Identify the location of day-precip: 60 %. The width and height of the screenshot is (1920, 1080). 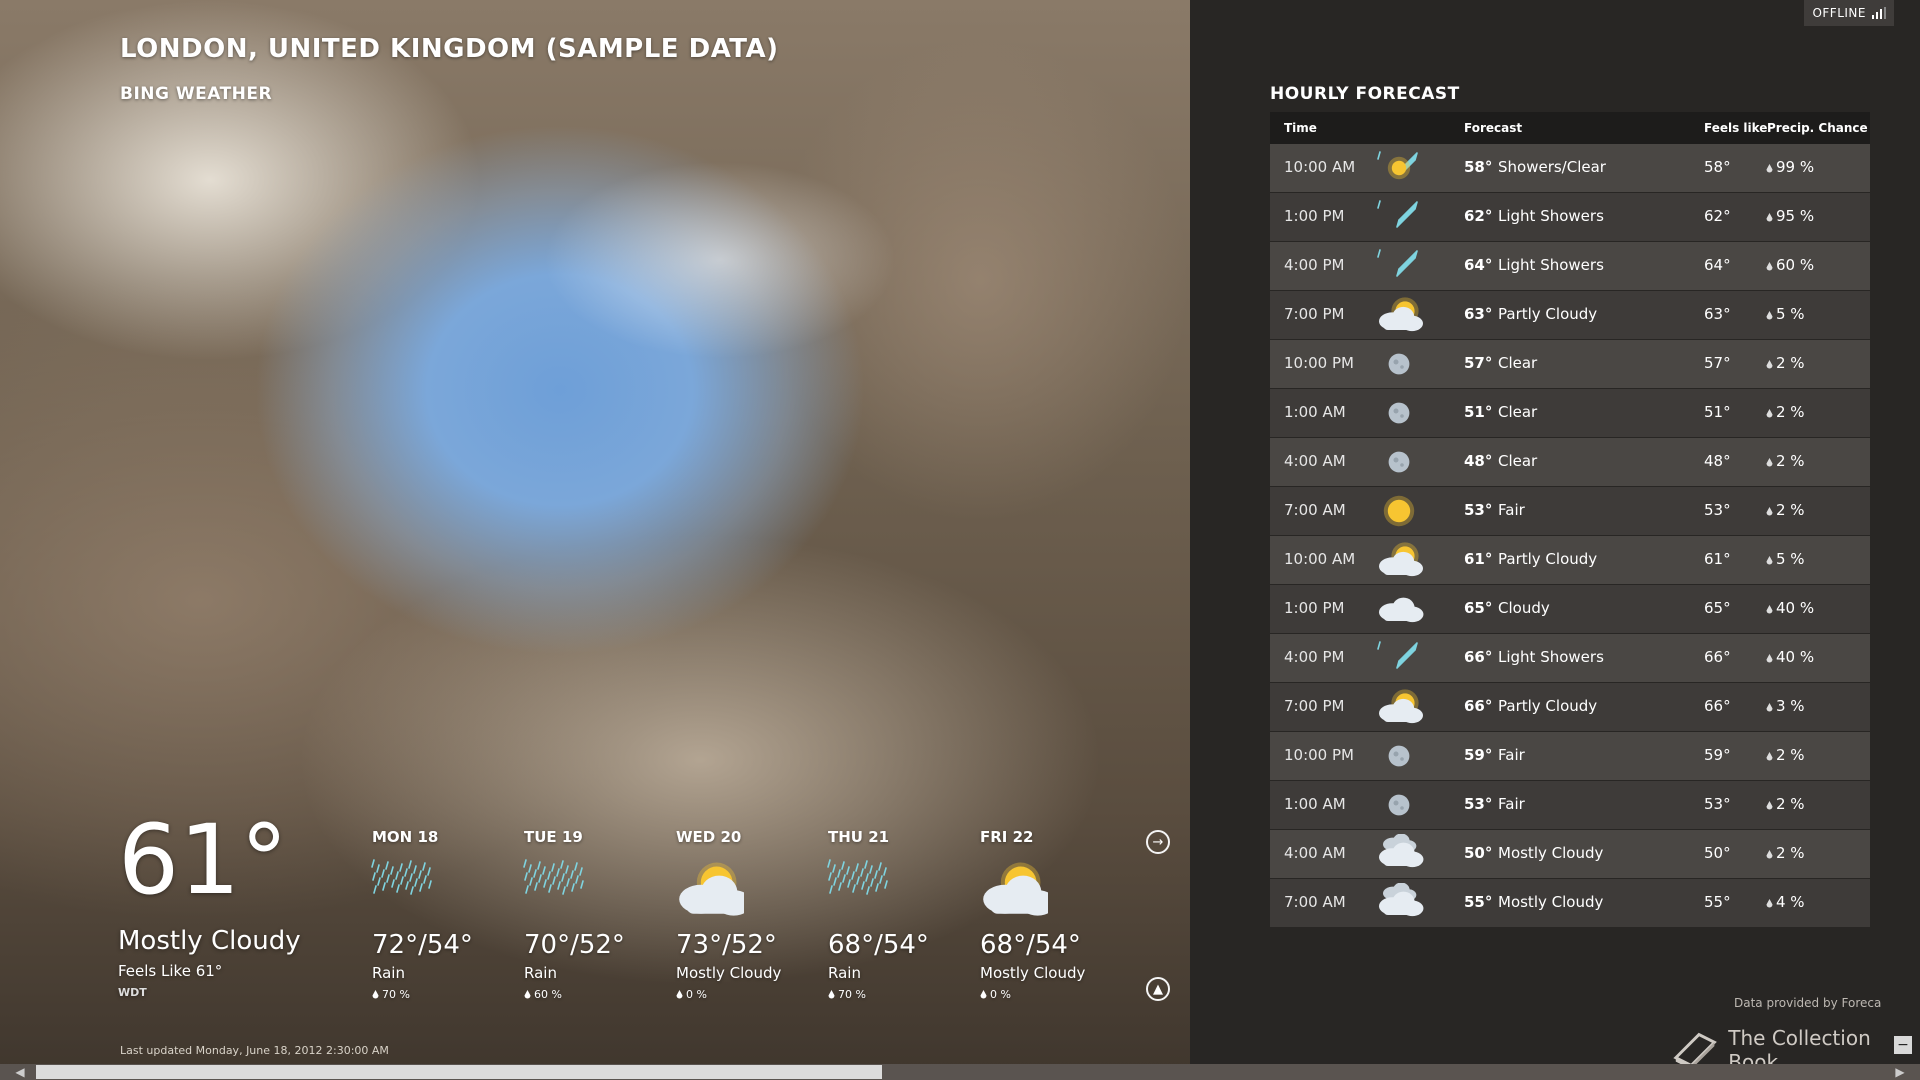
(599, 994).